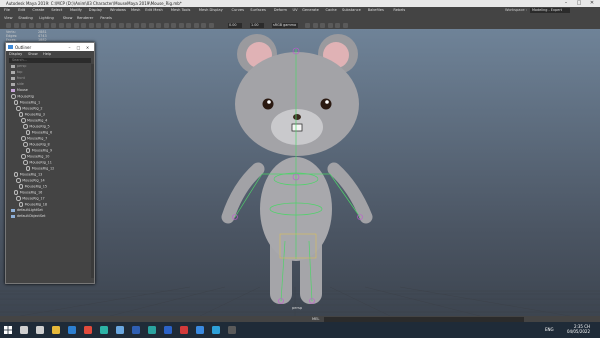  What do you see at coordinates (578, 329) in the screenshot?
I see `system-clock: 2:35 CH 04/05/2022` at bounding box center [578, 329].